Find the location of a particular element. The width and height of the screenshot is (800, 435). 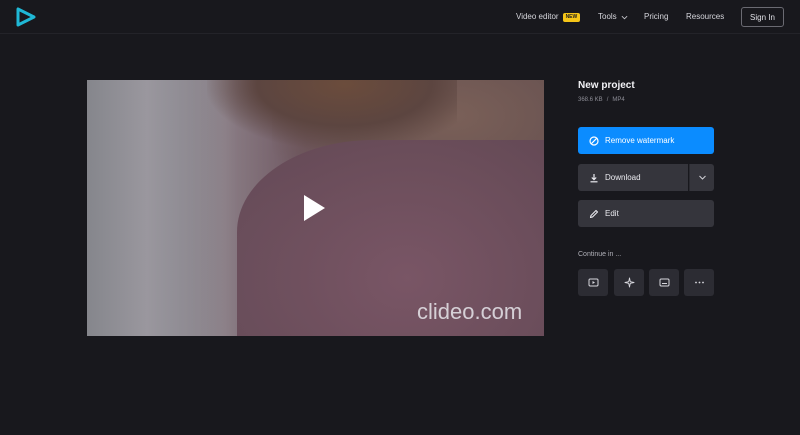

download-label: Download is located at coordinates (623, 177).